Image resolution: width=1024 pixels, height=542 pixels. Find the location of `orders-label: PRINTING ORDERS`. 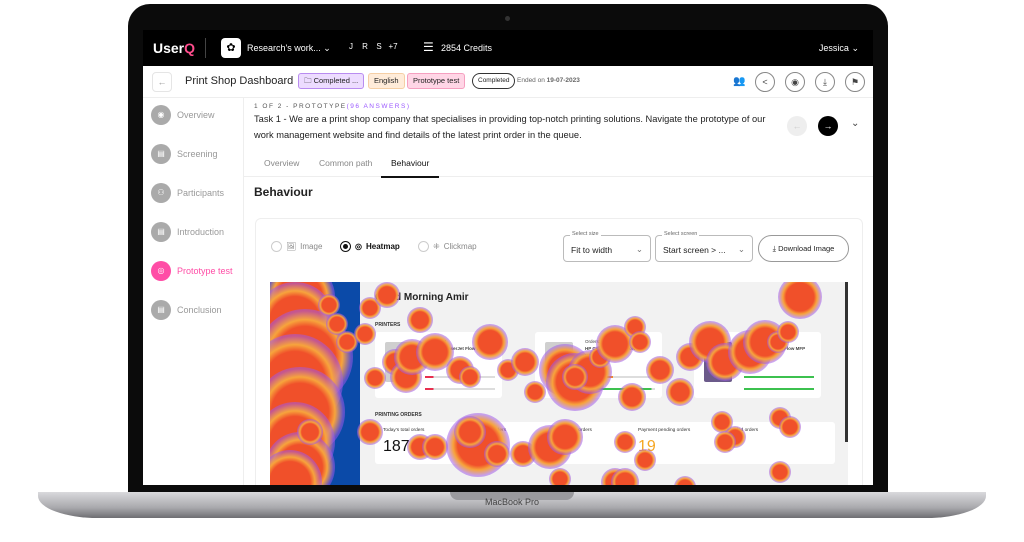

orders-label: PRINTING ORDERS is located at coordinates (398, 415).